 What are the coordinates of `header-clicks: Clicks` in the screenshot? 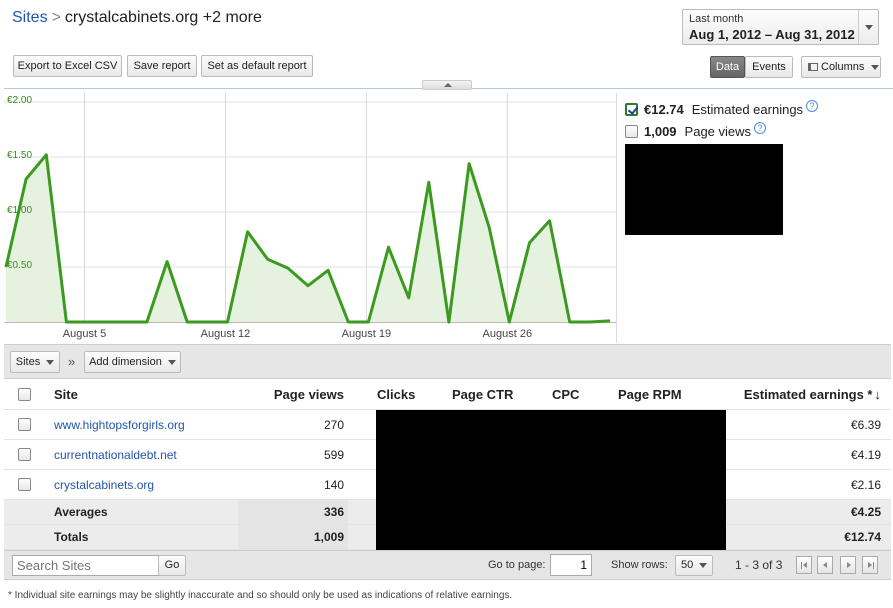 It's located at (396, 394).